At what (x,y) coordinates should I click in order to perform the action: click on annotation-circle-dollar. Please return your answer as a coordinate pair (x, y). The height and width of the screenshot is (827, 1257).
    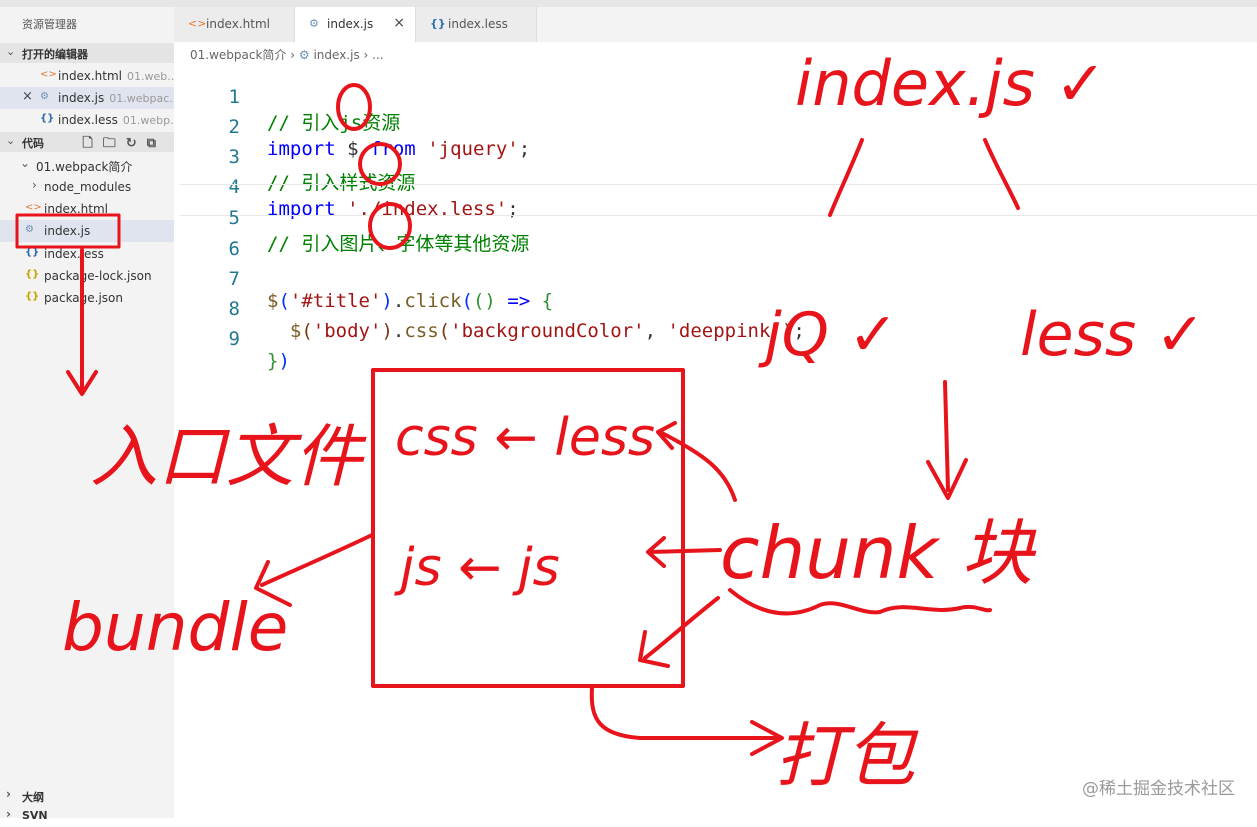
    Looking at the image, I should click on (354, 107).